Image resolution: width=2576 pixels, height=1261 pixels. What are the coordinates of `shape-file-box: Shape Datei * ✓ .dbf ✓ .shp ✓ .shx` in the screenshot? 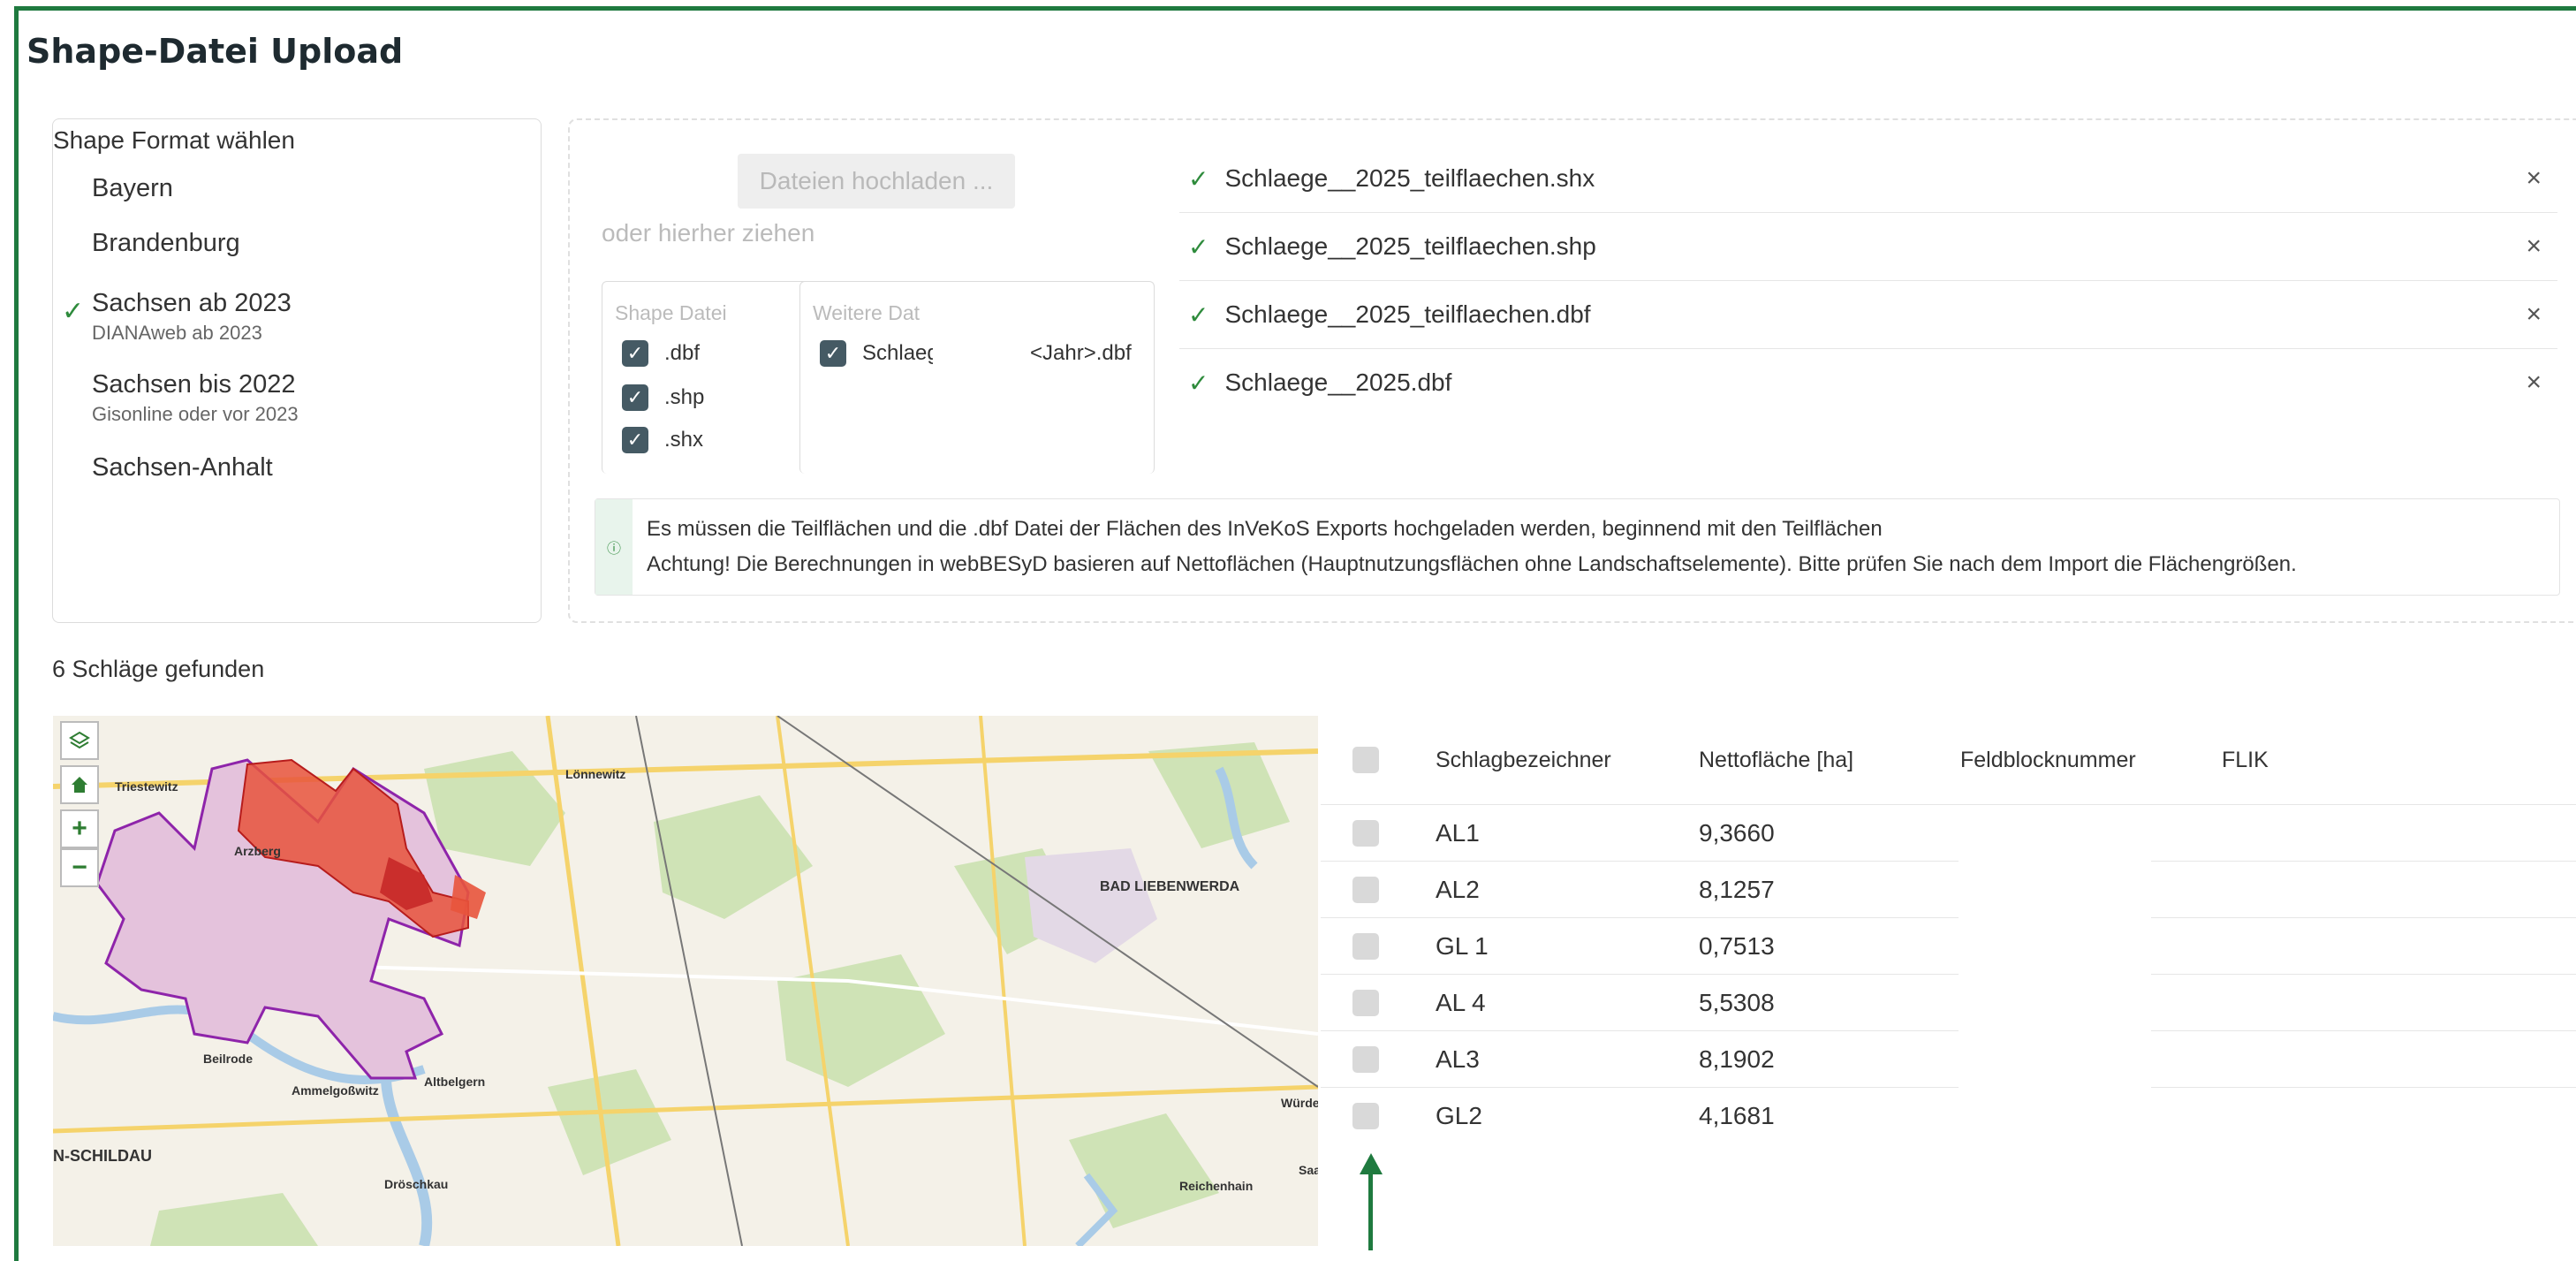 It's located at (712, 377).